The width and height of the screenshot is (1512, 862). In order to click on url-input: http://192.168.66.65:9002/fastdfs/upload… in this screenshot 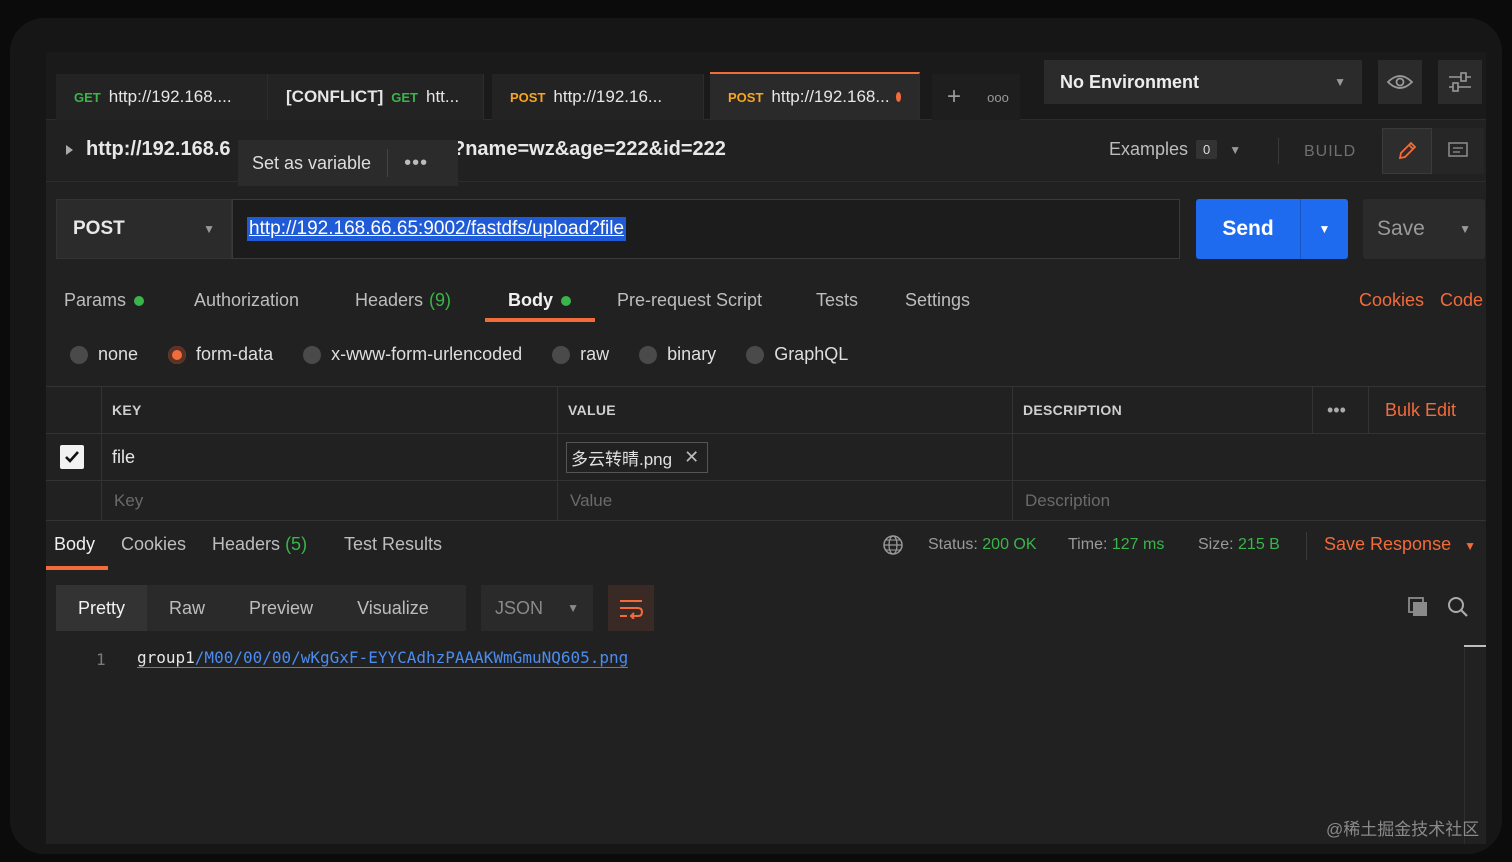, I will do `click(706, 229)`.